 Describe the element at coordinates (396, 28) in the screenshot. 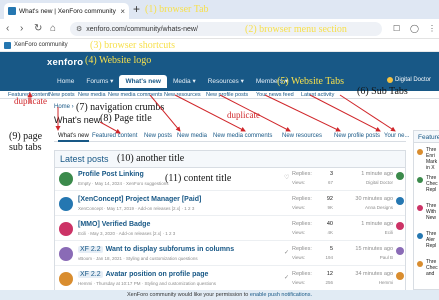

I see `bookmark-star-icon: ☐` at that location.